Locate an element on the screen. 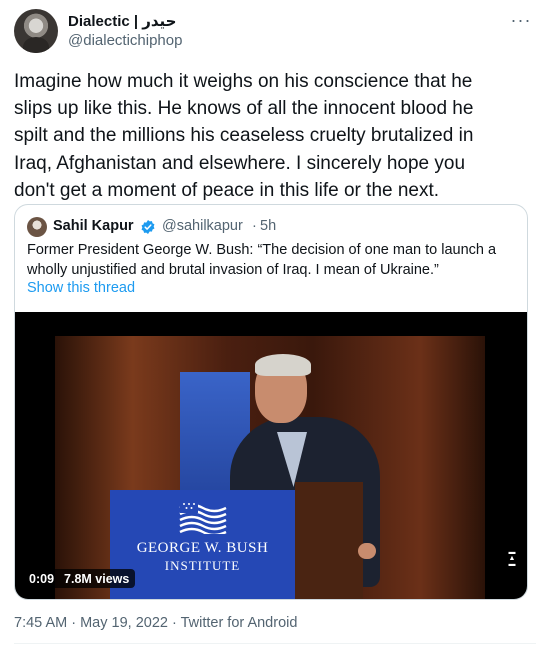 The height and width of the screenshot is (650, 550). quoted-author-name: Sahil Kapur is located at coordinates (93, 226).